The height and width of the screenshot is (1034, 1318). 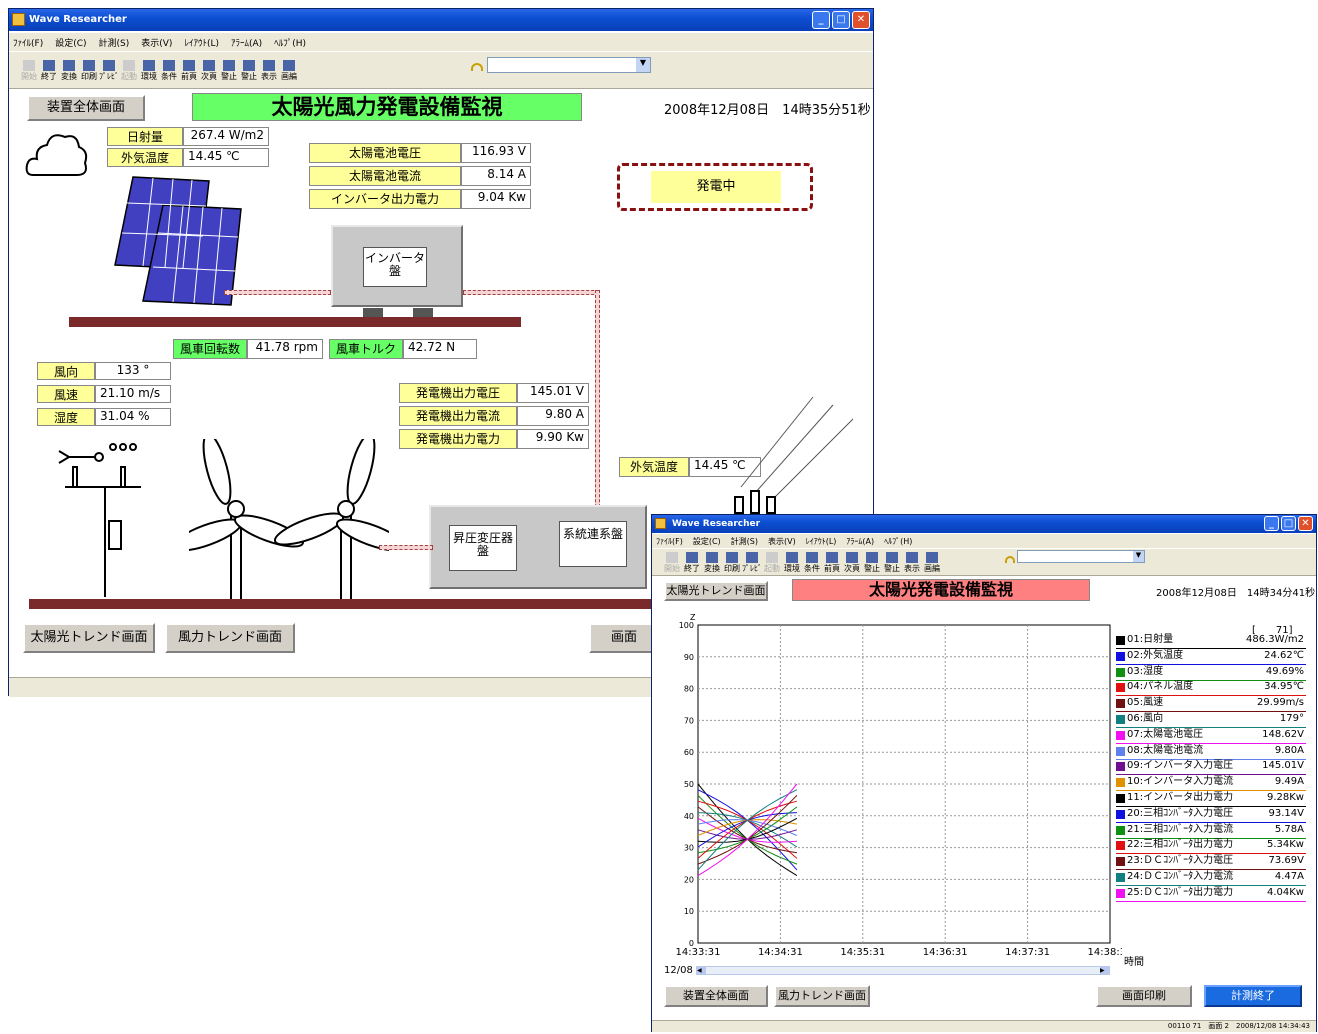 I want to click on legend-label: 05:風速, so click(x=1145, y=703).